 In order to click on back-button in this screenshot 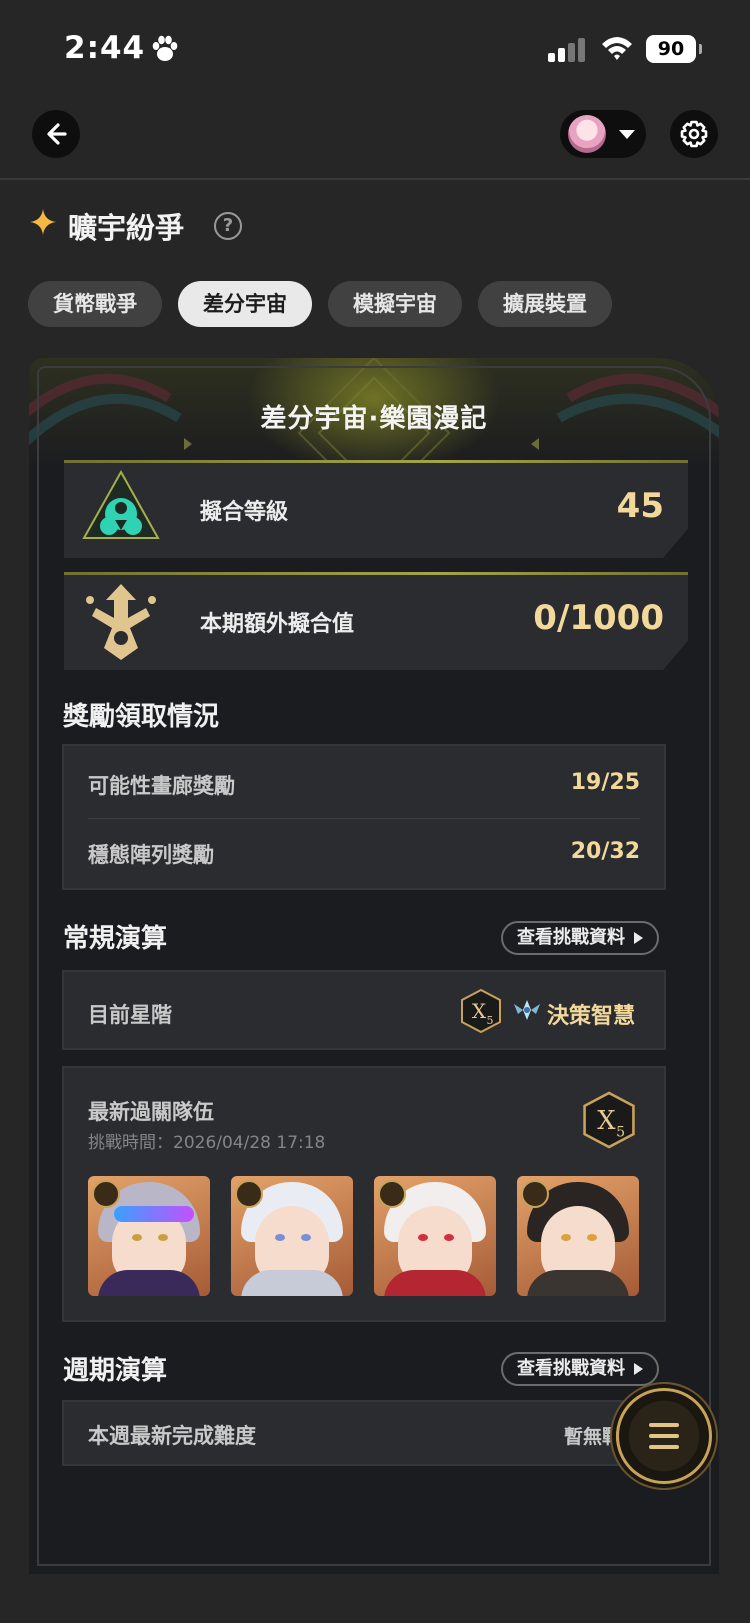, I will do `click(56, 134)`.